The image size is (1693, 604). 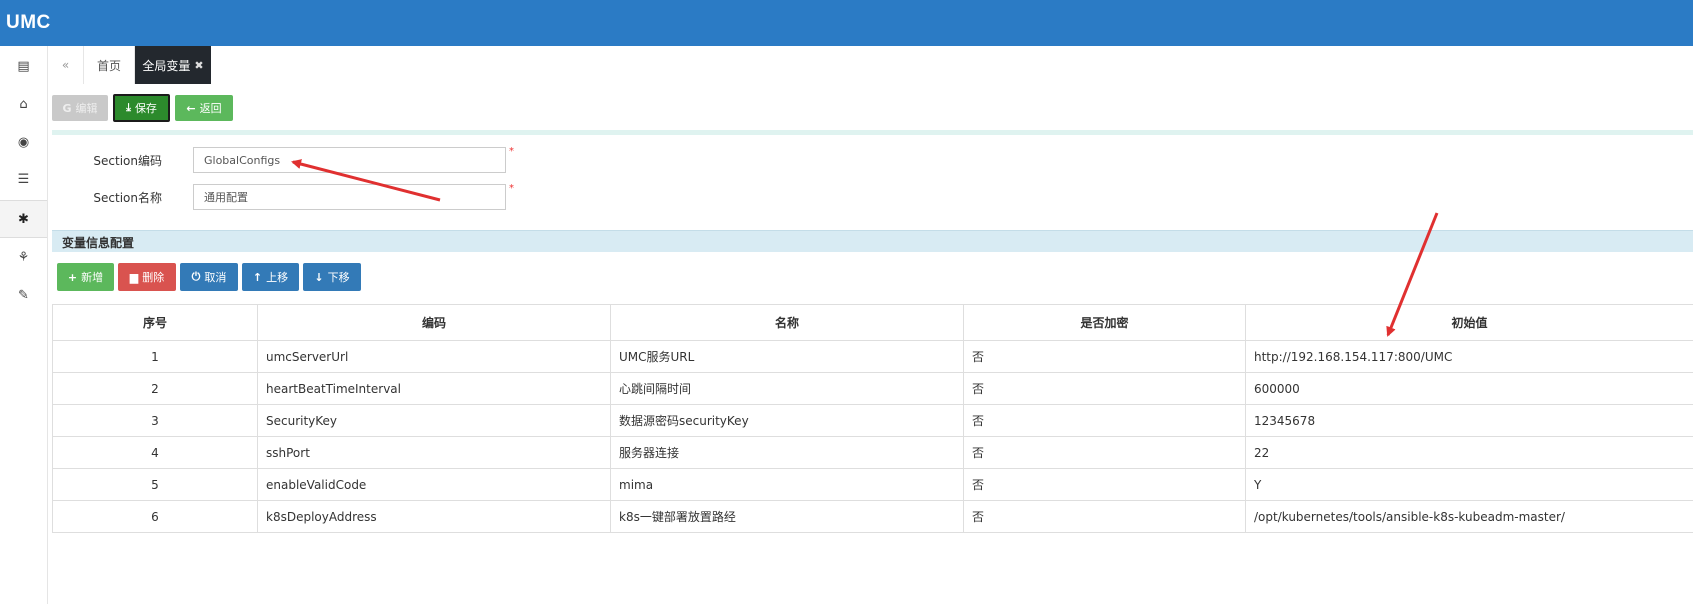 I want to click on arrow-down-icon: ↓, so click(x=319, y=277).